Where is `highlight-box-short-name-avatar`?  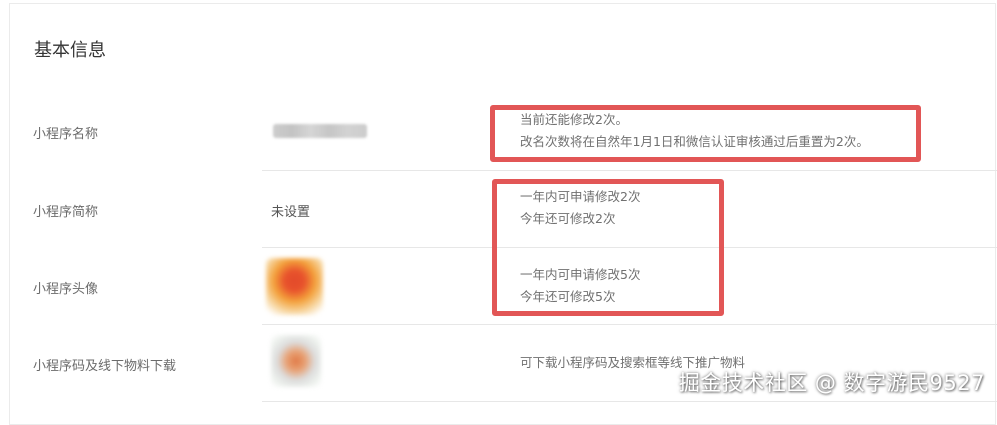
highlight-box-short-name-avatar is located at coordinates (608, 247).